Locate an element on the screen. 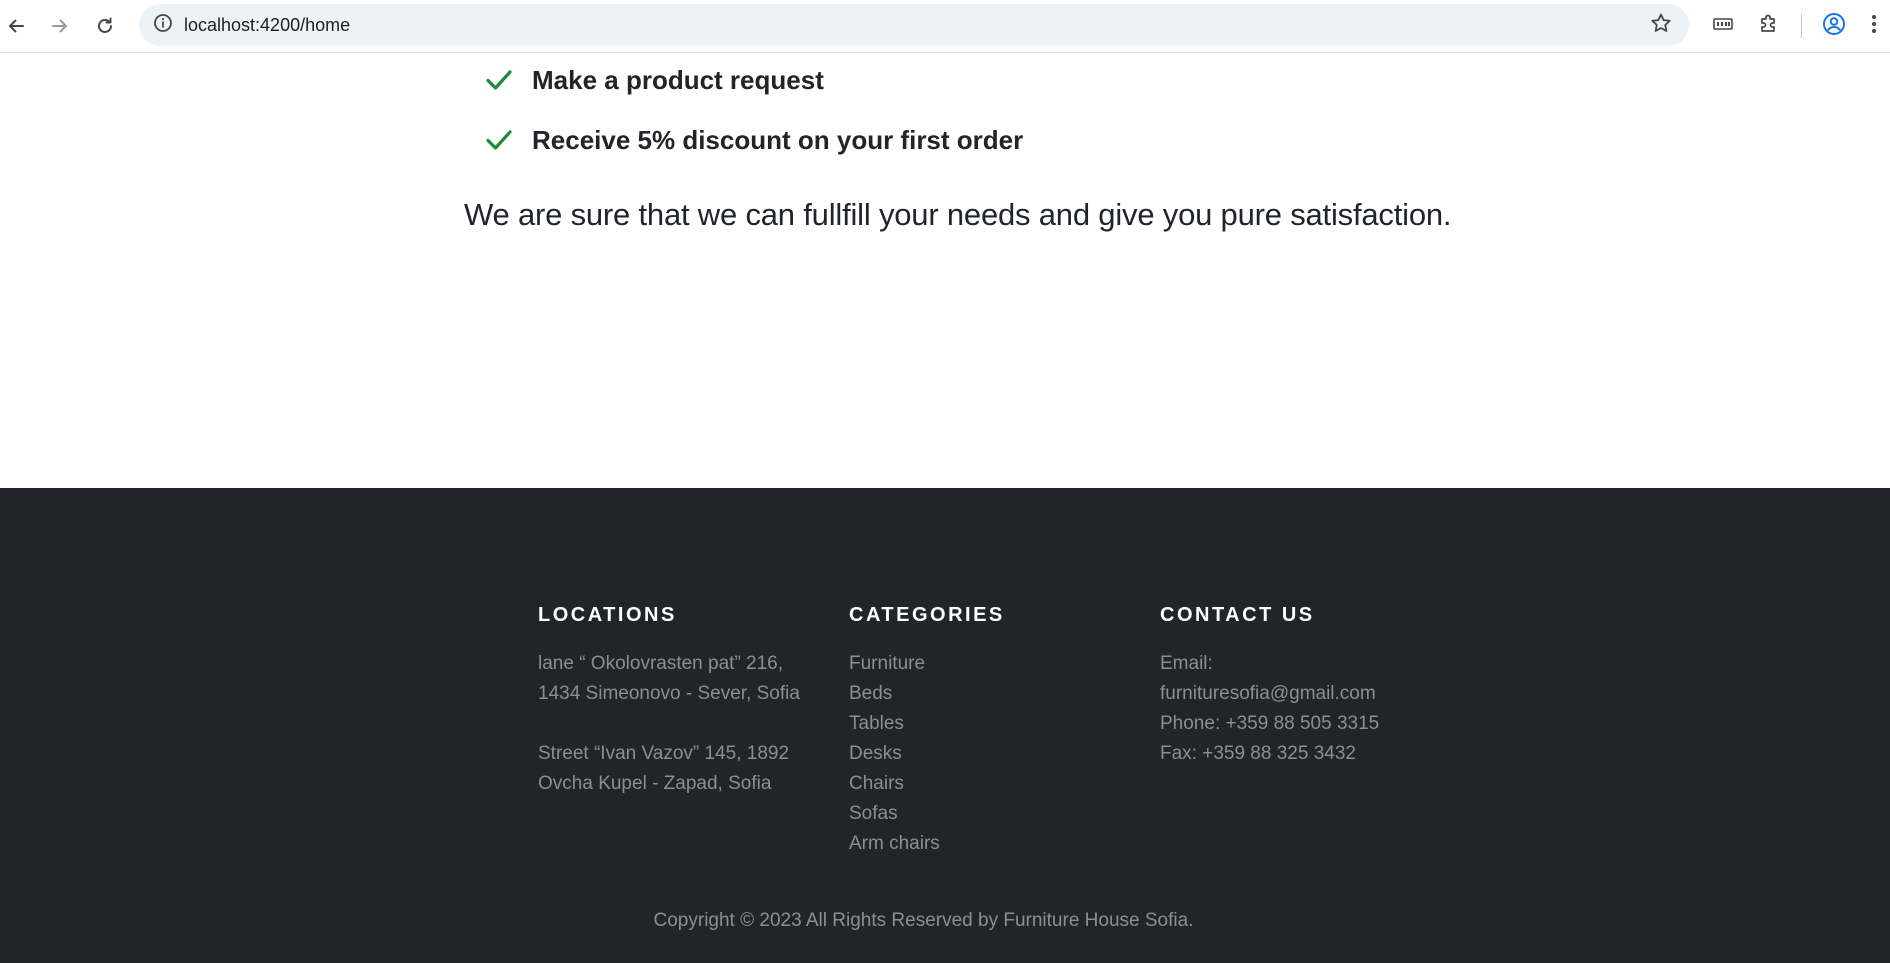 Image resolution: width=1890 pixels, height=963 pixels. forward-button is located at coordinates (60, 26).